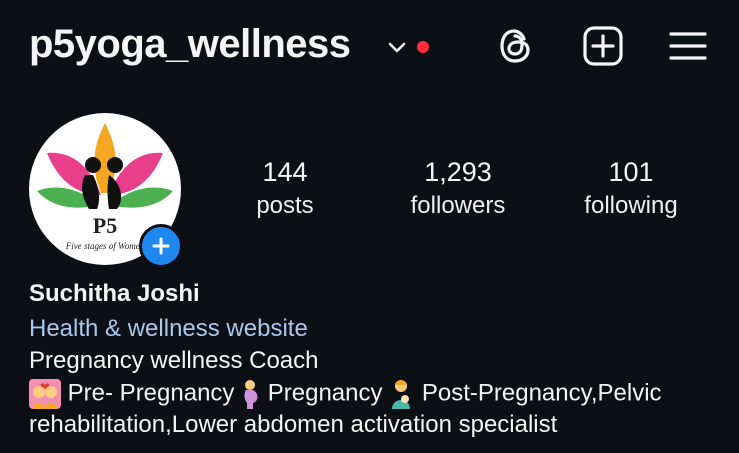 The width and height of the screenshot is (739, 453). Describe the element at coordinates (45, 394) in the screenshot. I see `couple-heart-emoji-icon` at that location.